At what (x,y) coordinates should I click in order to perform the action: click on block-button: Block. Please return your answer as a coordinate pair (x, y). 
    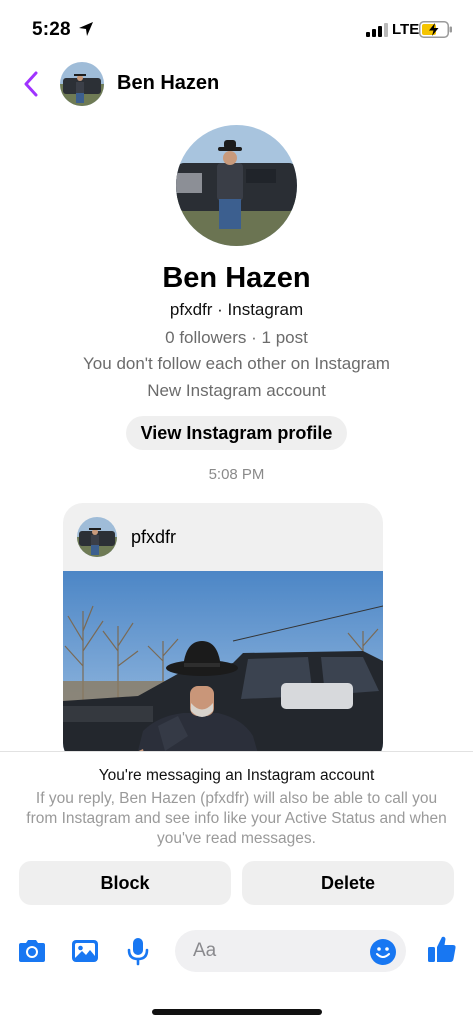
    Looking at the image, I should click on (125, 883).